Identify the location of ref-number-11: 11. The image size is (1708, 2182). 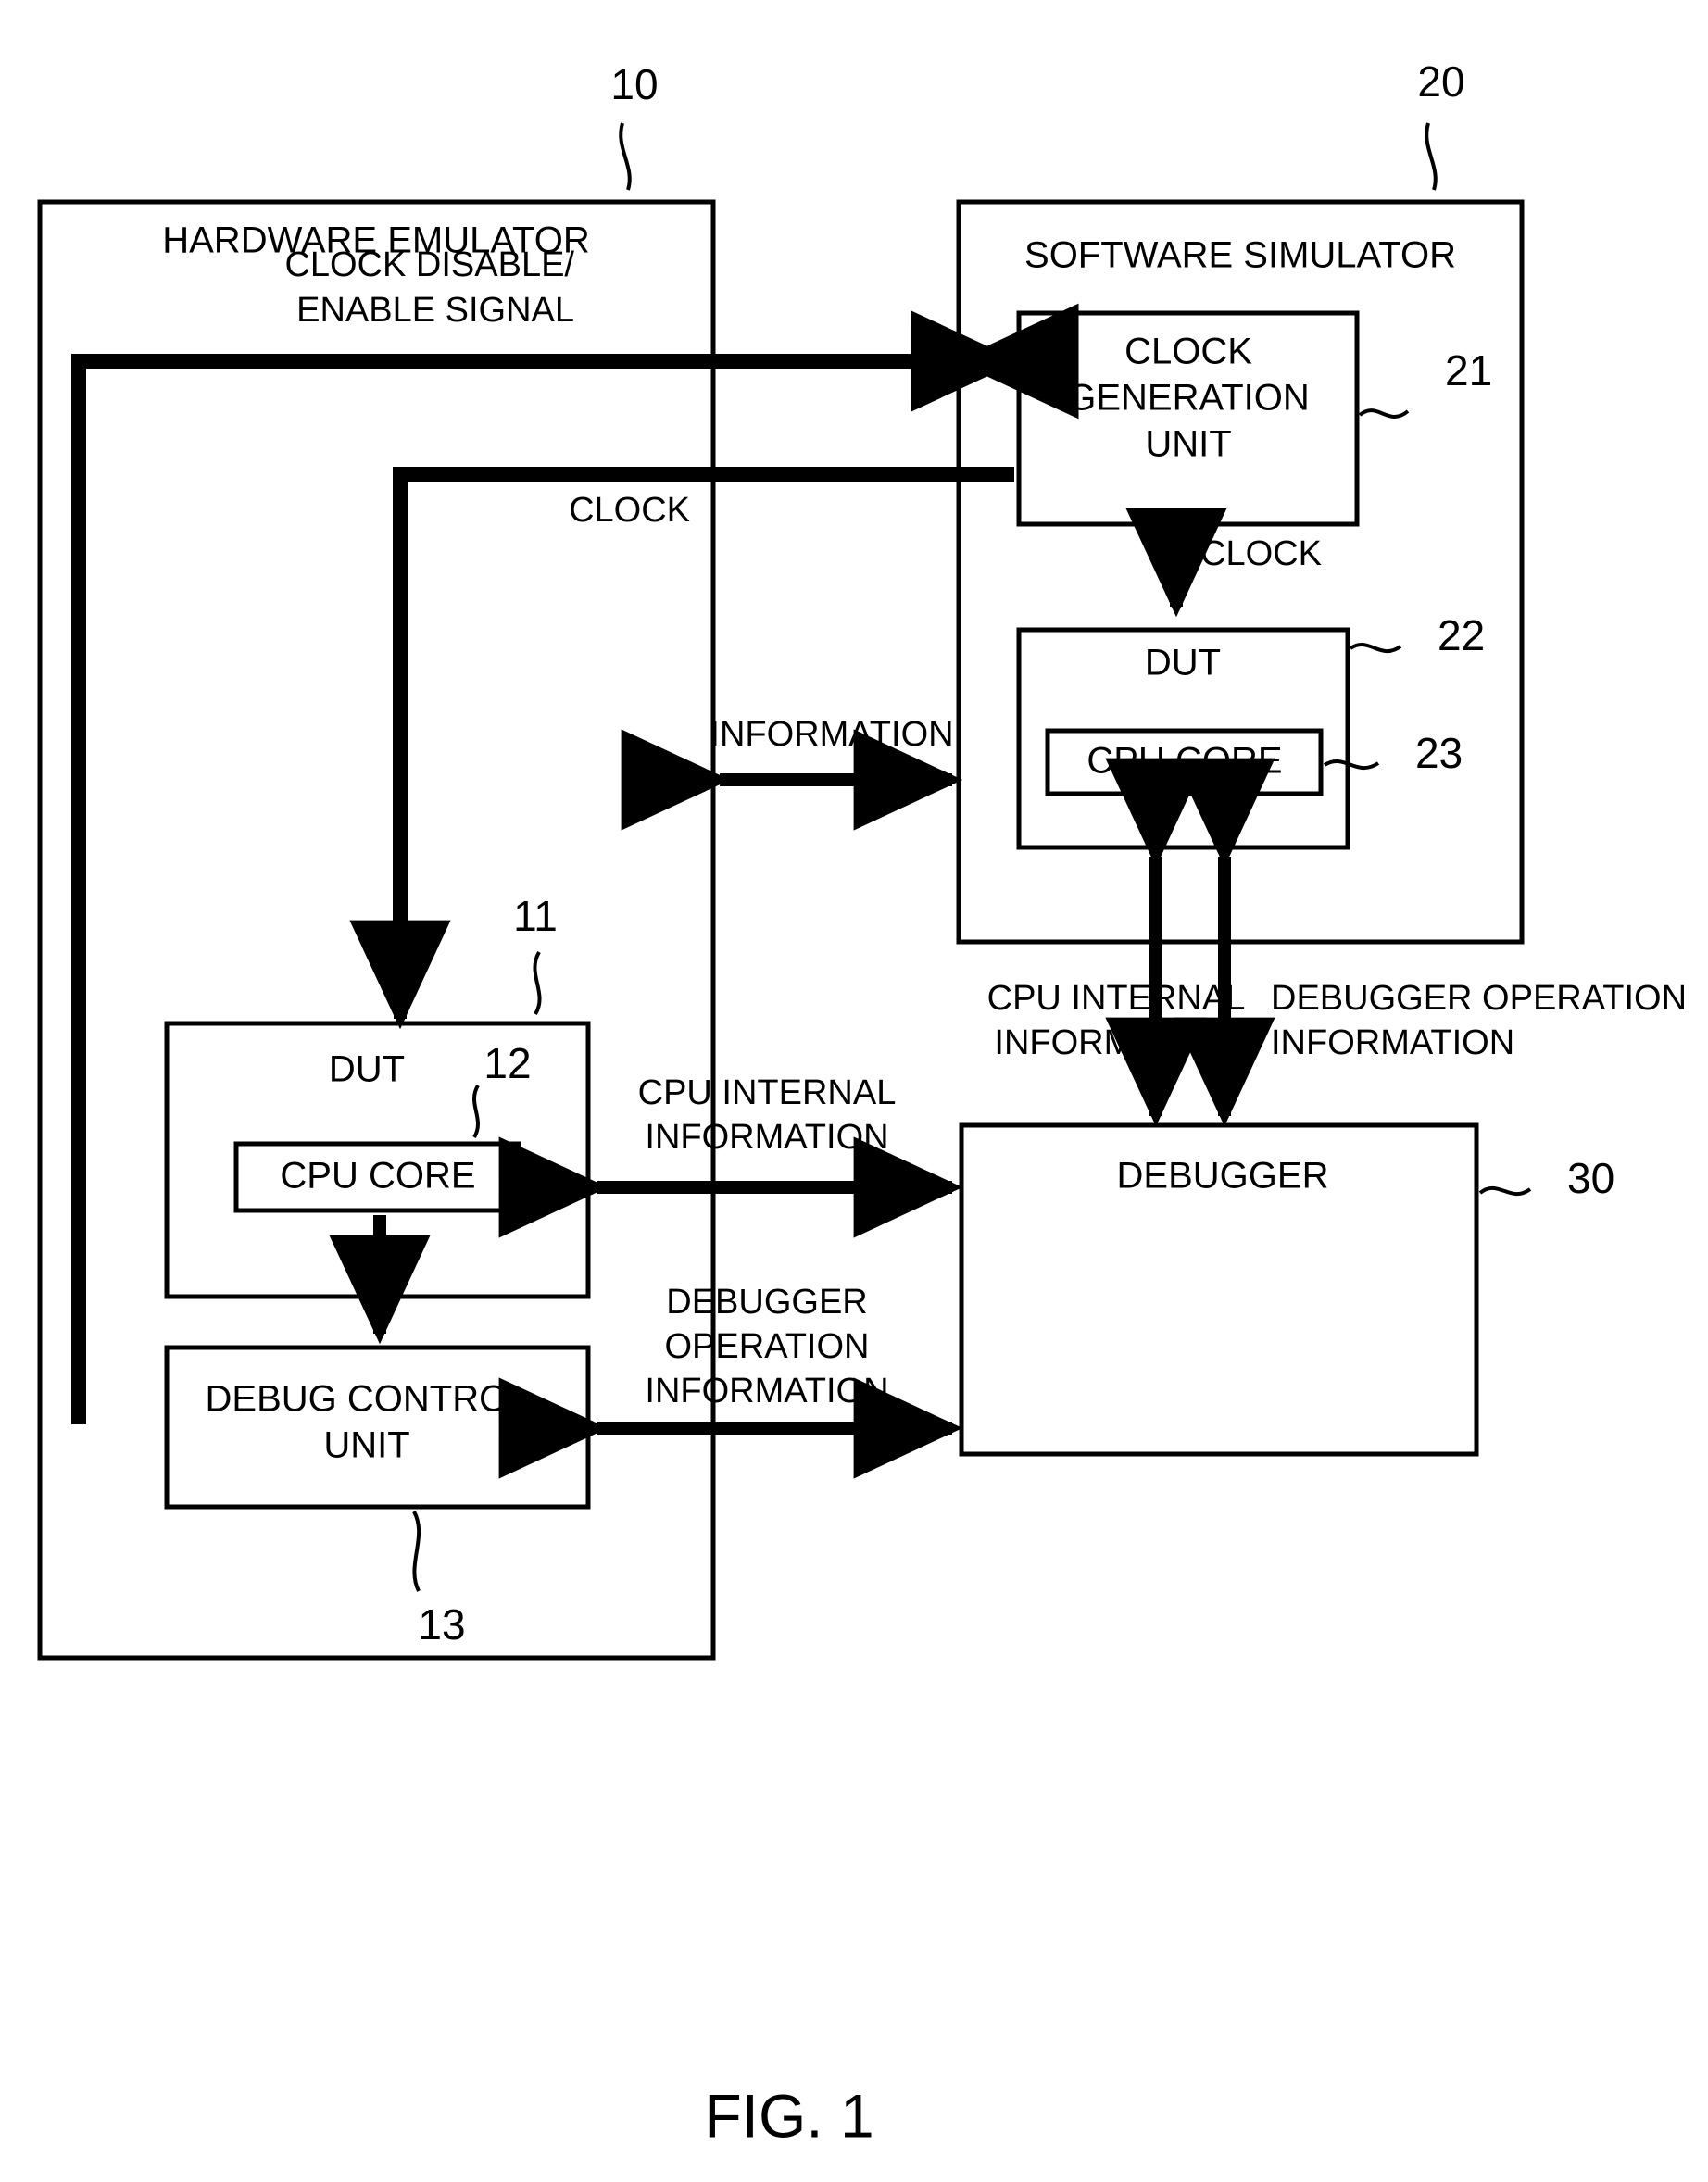
(535, 916).